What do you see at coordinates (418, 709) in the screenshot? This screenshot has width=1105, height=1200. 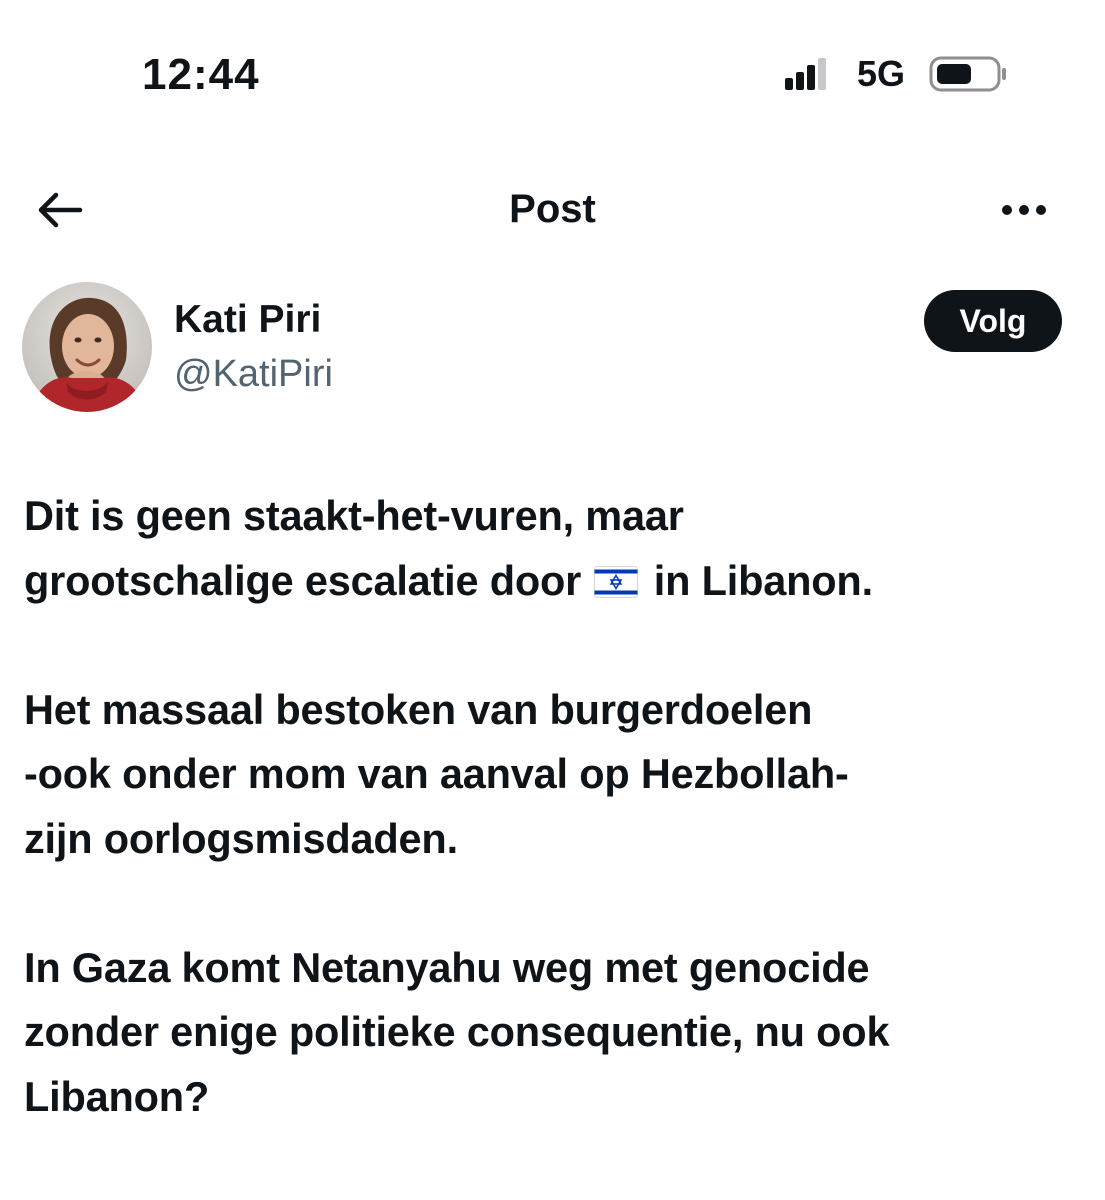 I see `post-line: Het massaal bestoken van burgerdoelen` at bounding box center [418, 709].